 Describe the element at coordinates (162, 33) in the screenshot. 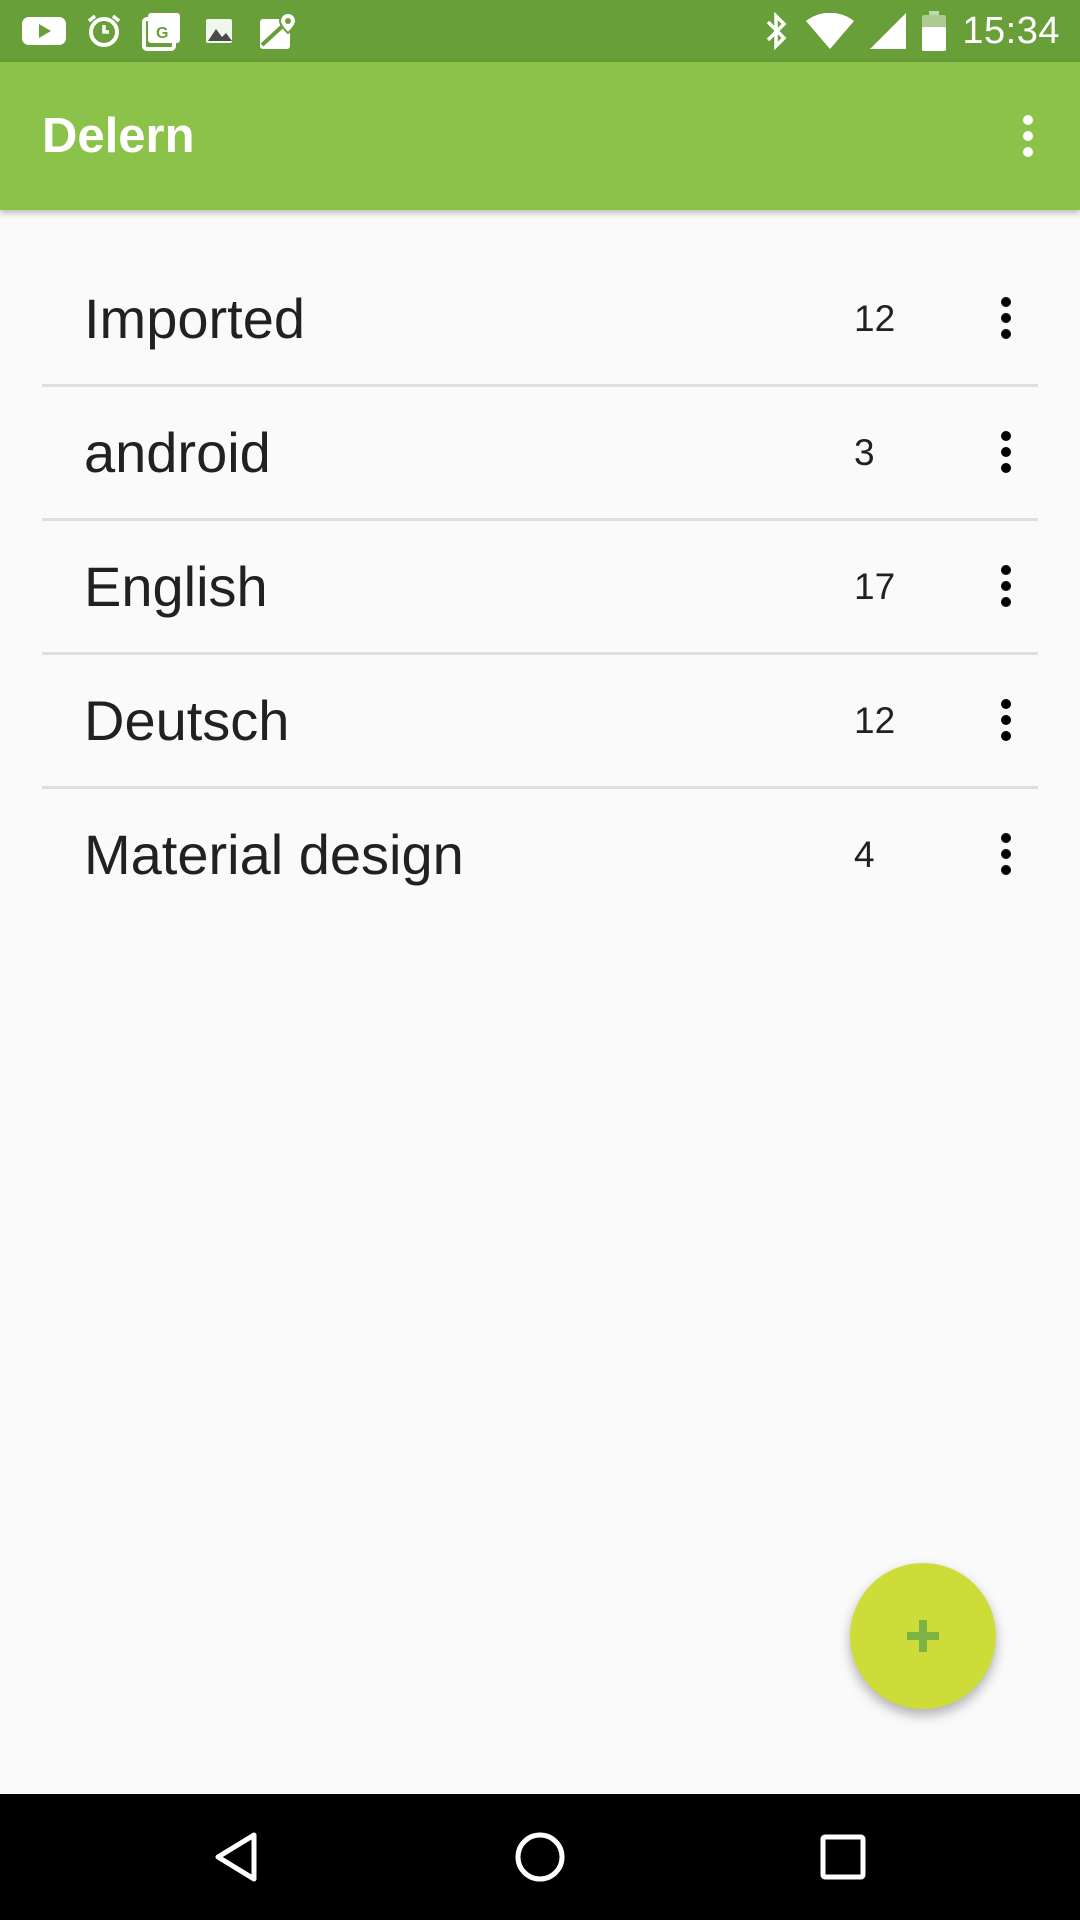

I see `svg-text: G` at that location.